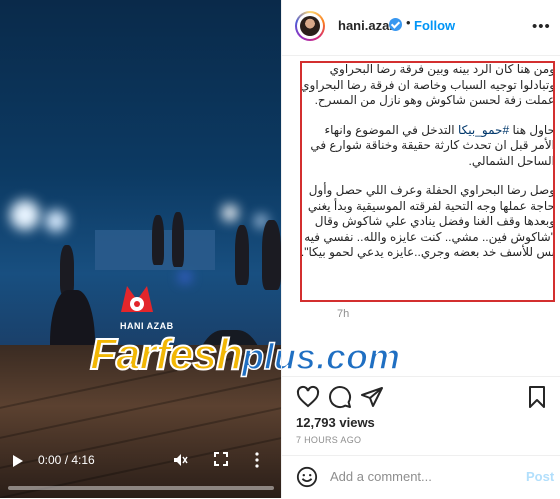 The width and height of the screenshot is (560, 499). I want to click on comment-input, so click(420, 476).